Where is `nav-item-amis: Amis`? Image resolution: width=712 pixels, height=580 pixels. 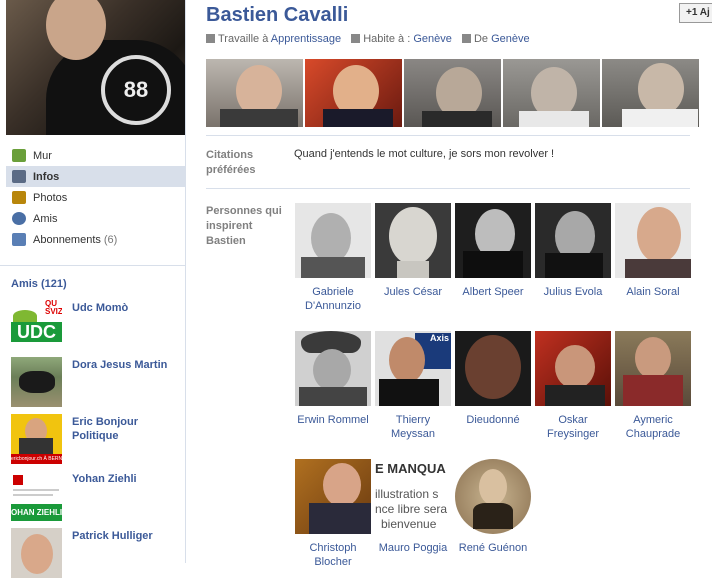 nav-item-amis: Amis is located at coordinates (95, 218).